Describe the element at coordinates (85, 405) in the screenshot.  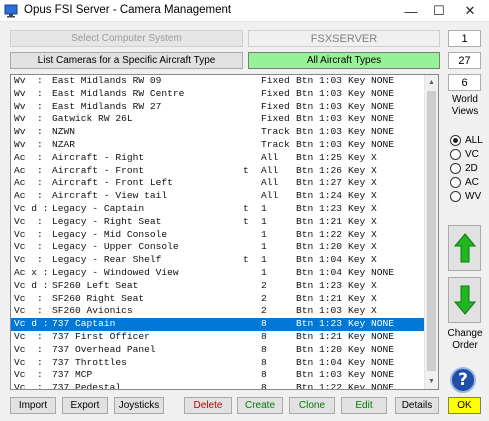
I see `export-button: Export` at that location.